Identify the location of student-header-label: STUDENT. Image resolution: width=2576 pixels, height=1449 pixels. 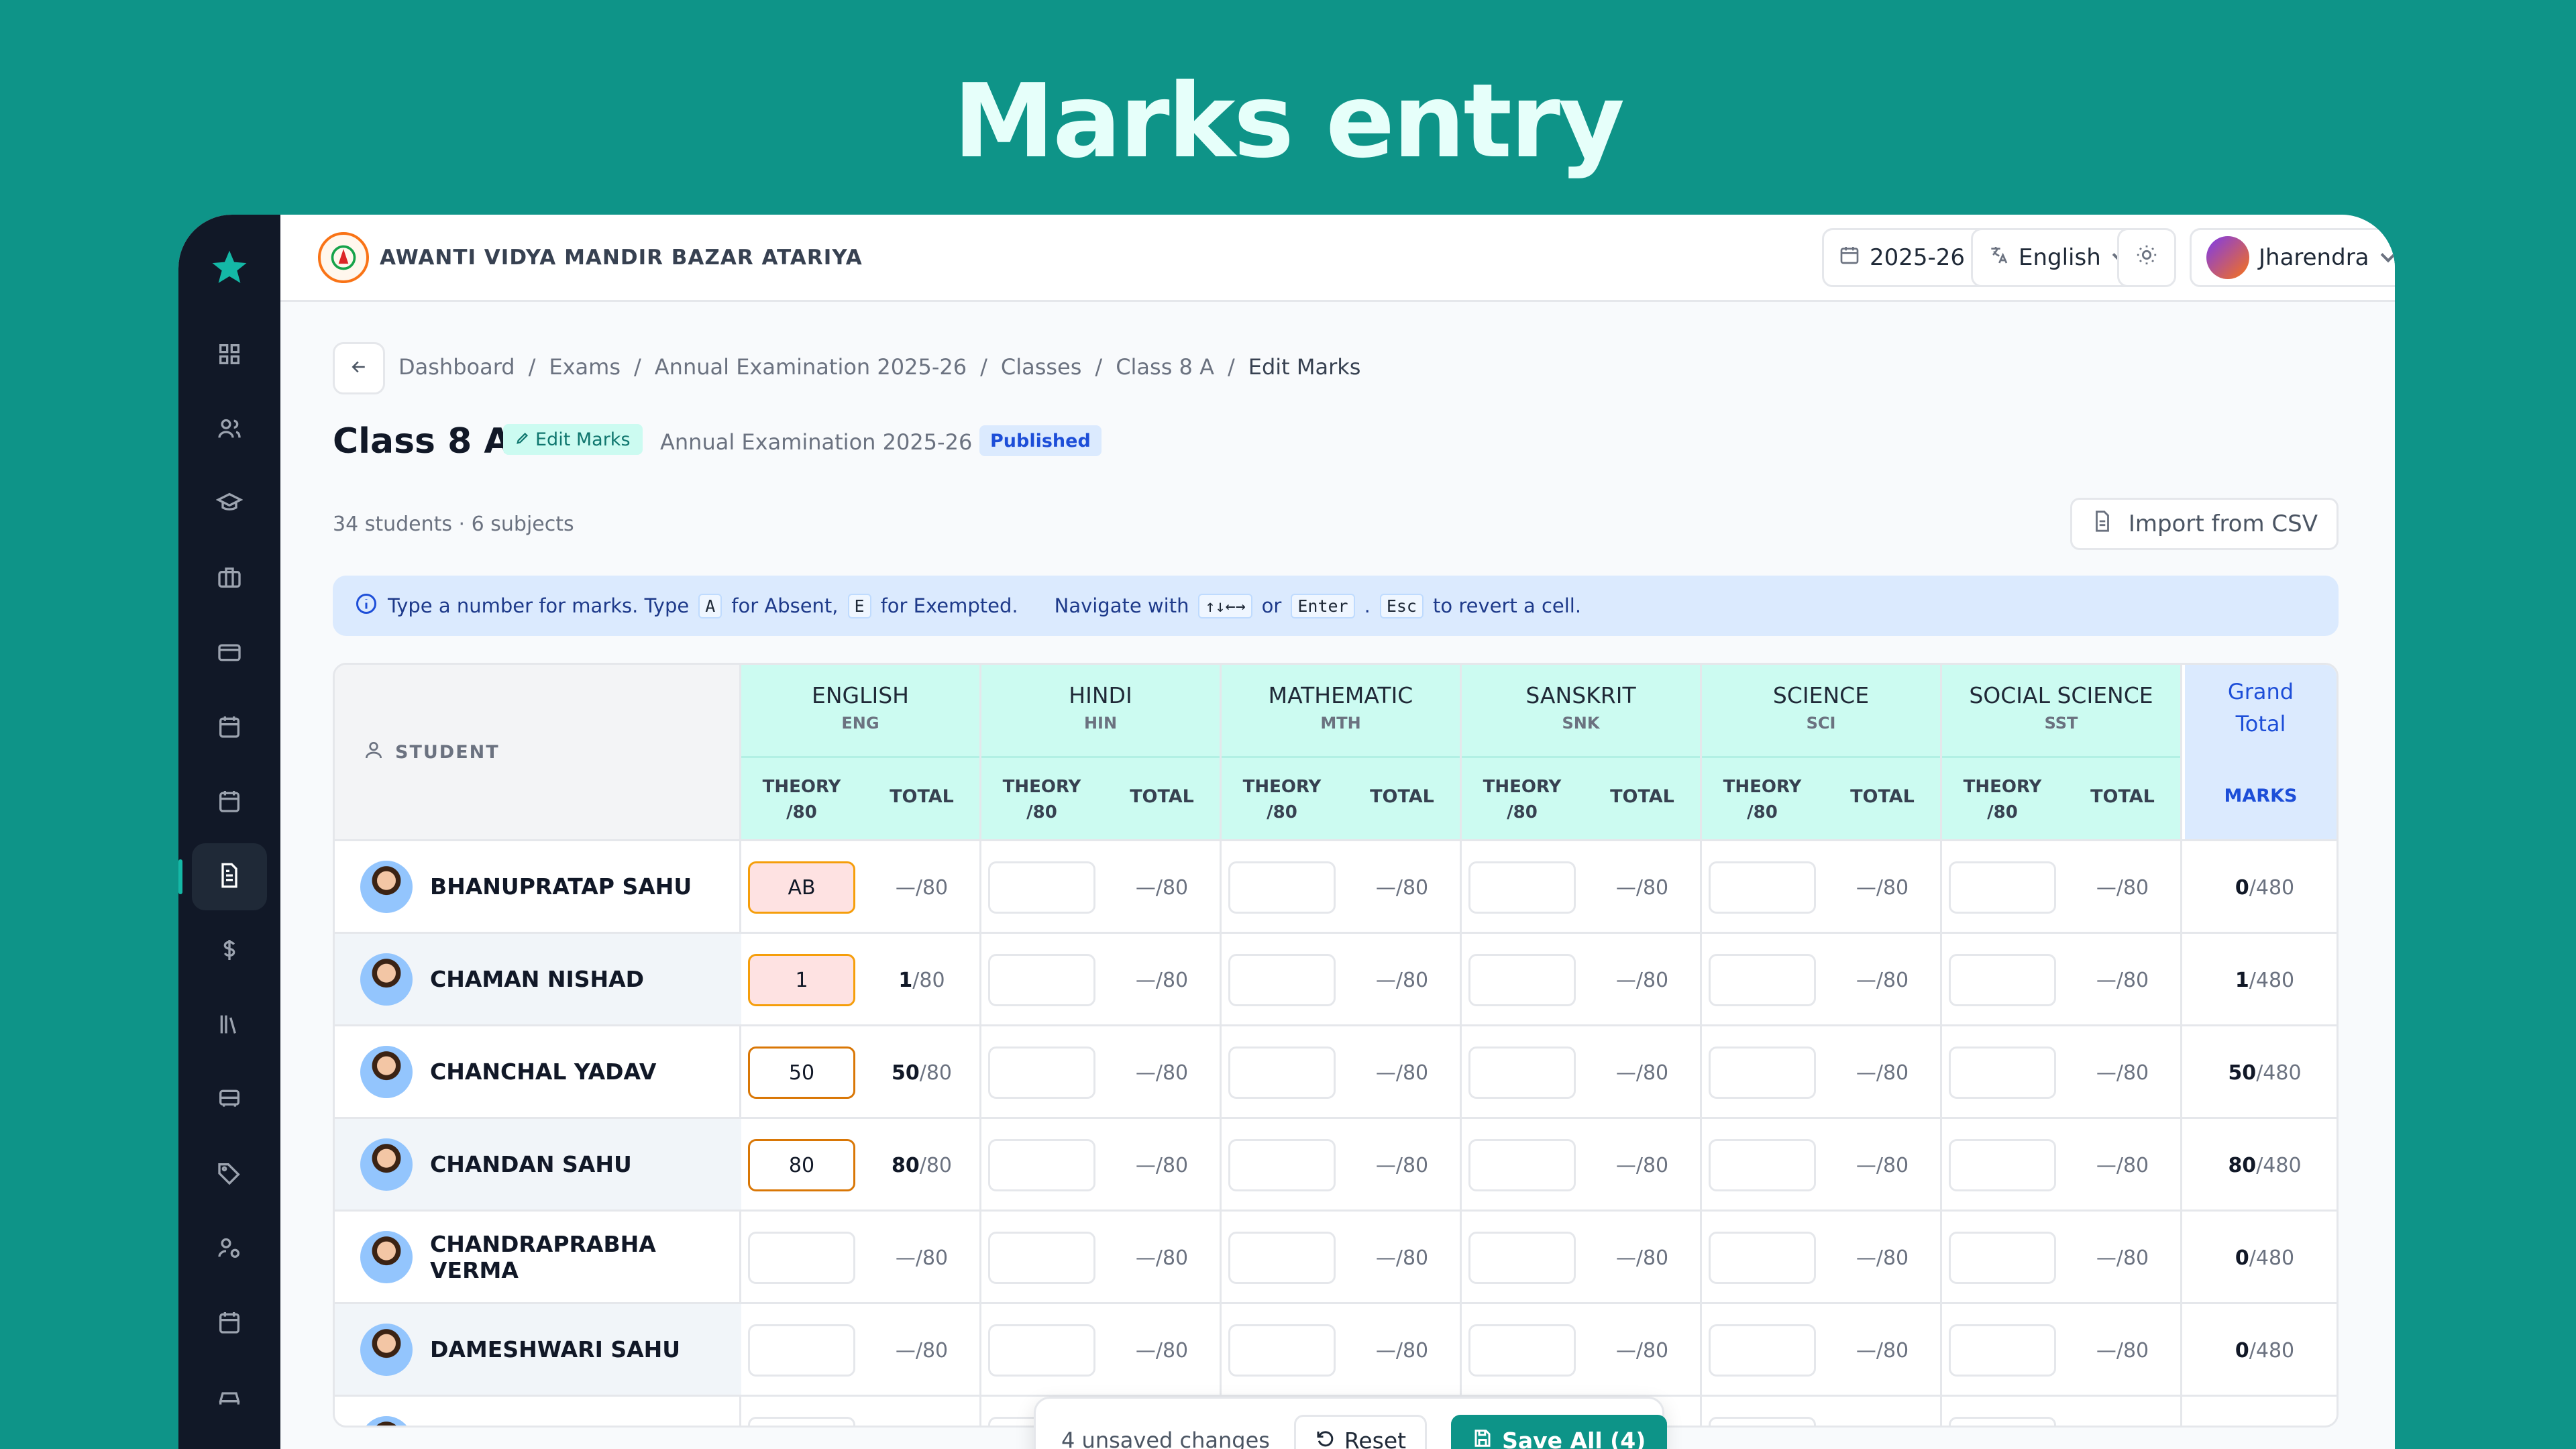
(447, 752).